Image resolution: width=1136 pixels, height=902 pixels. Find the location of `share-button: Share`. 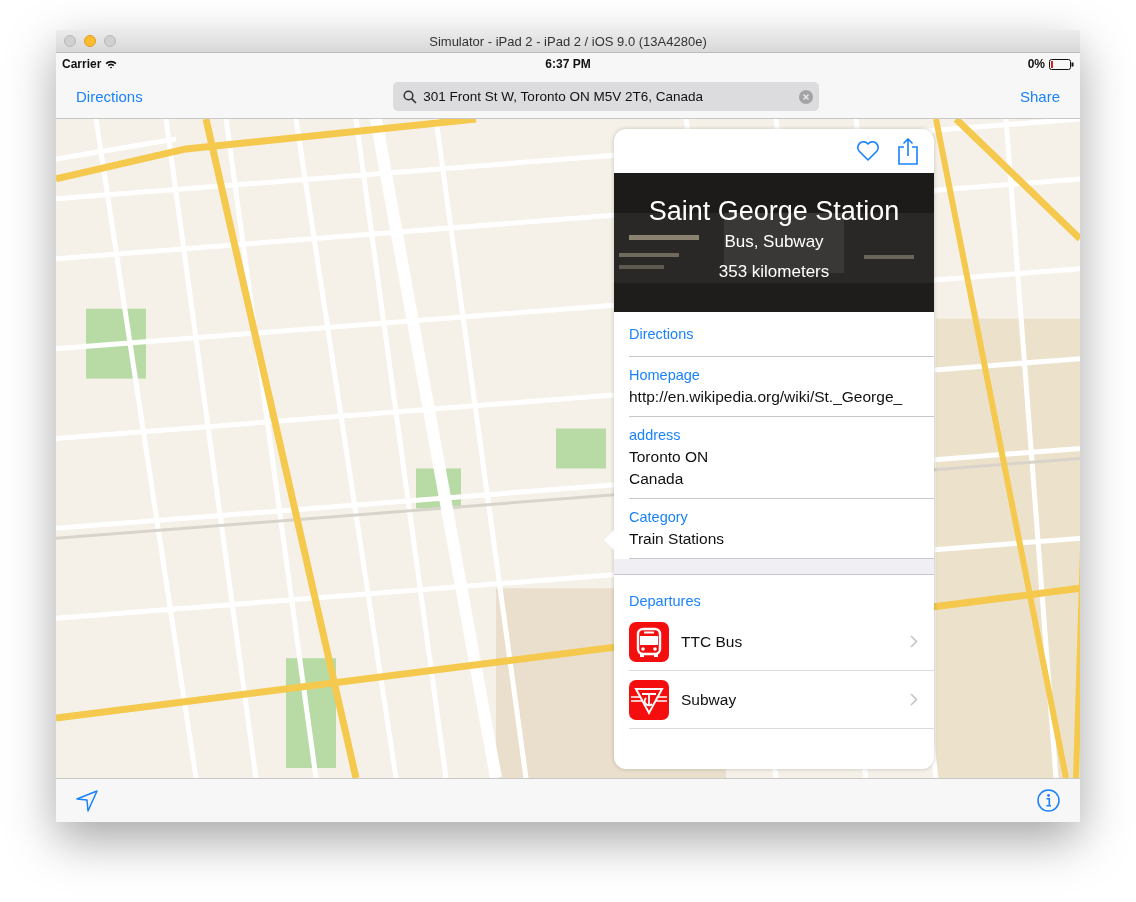

share-button: Share is located at coordinates (1039, 96).